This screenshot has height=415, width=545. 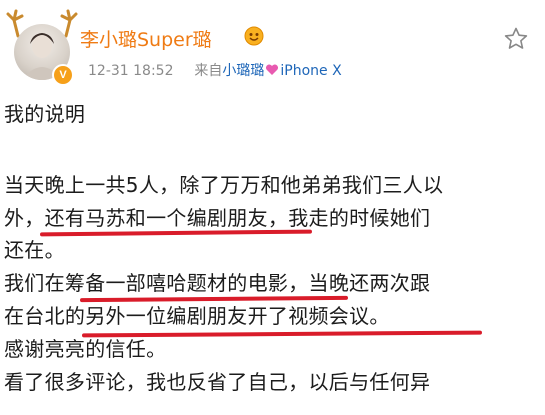 I want to click on post-line-5: 我们在筹备一部嘻哈题材的电影，当晚还两次跟, so click(x=217, y=283).